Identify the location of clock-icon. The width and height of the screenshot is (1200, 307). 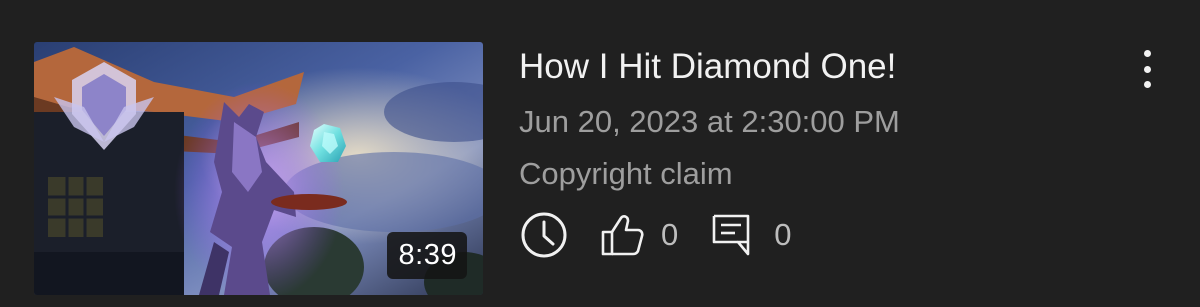
(544, 235).